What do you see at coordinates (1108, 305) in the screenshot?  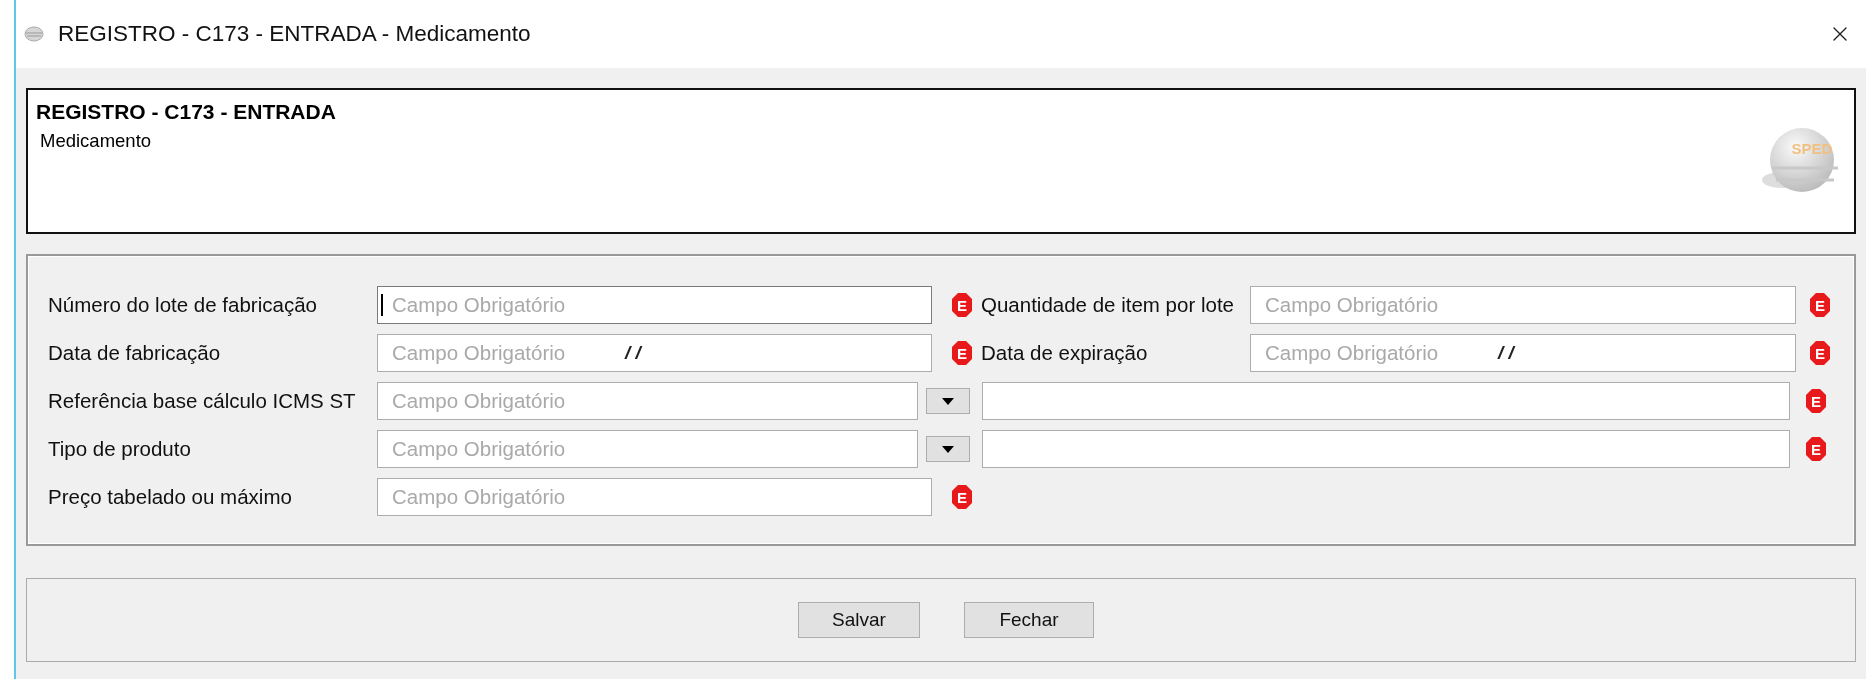 I see `field-label: Quantidade de item por lote` at bounding box center [1108, 305].